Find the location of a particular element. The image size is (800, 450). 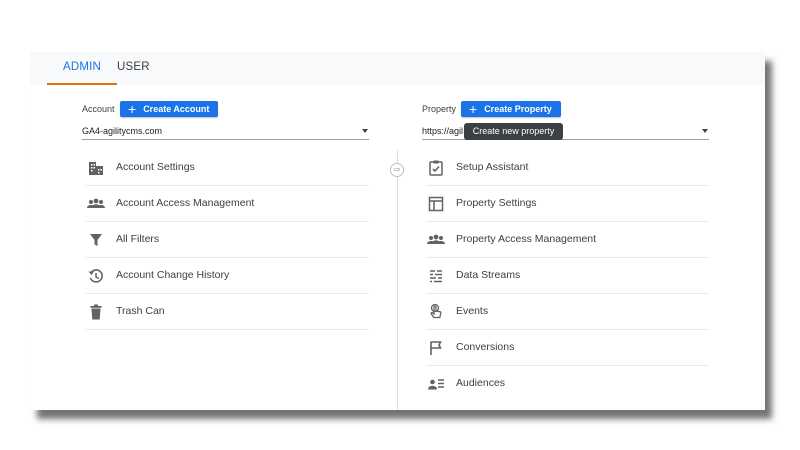

tab-user: USER is located at coordinates (133, 68).